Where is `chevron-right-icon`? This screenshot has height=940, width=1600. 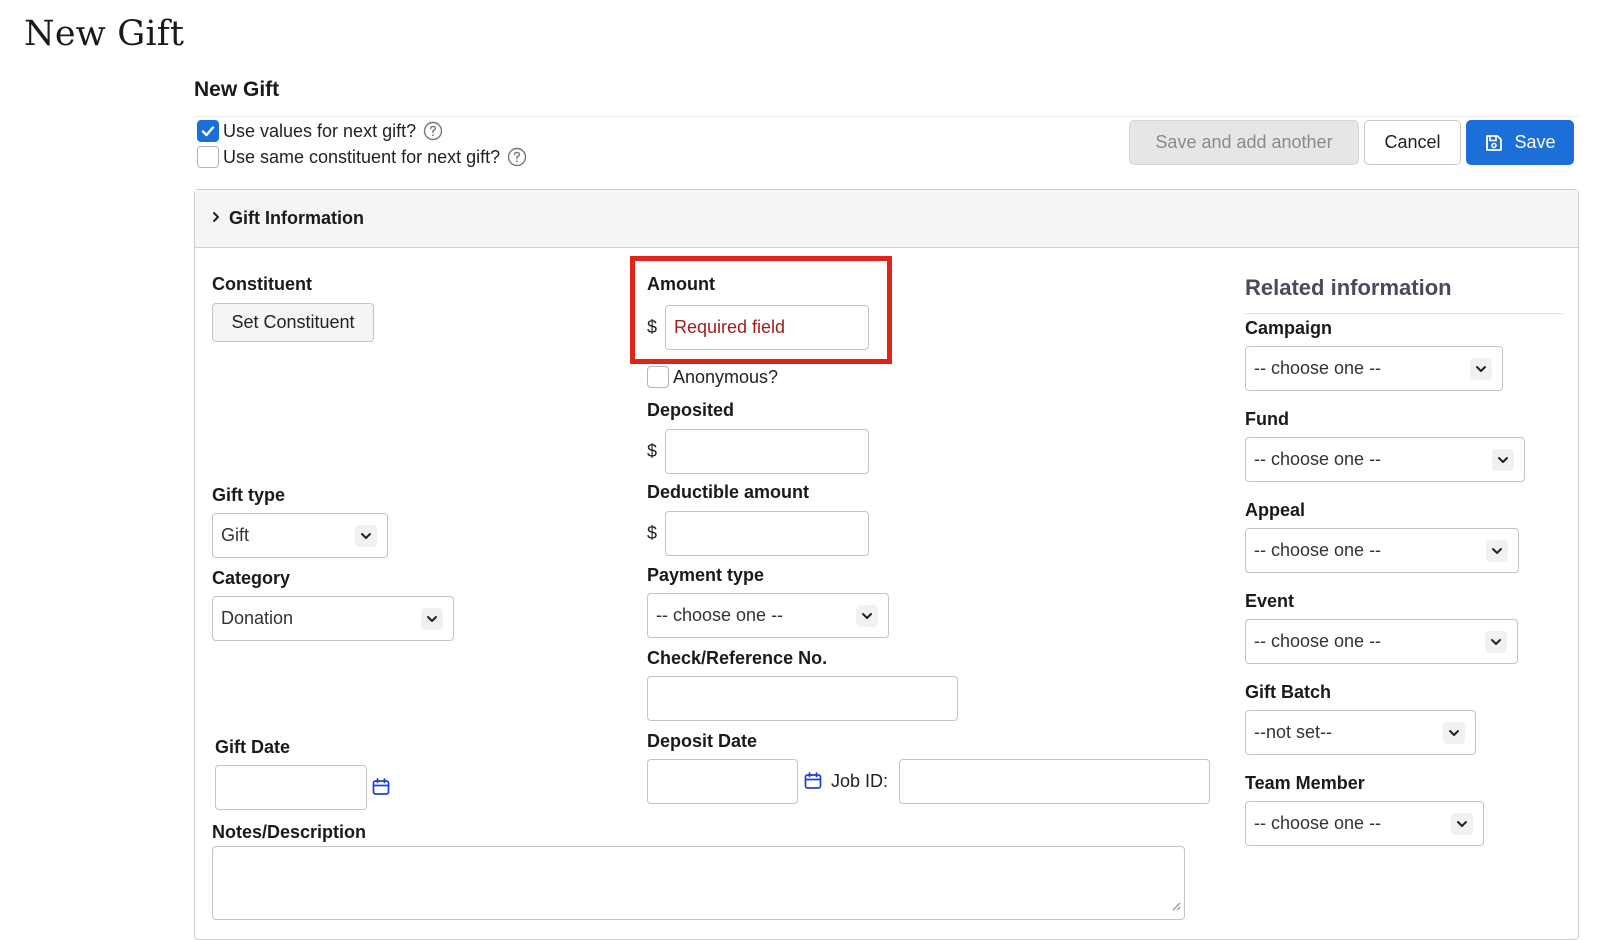 chevron-right-icon is located at coordinates (216, 219).